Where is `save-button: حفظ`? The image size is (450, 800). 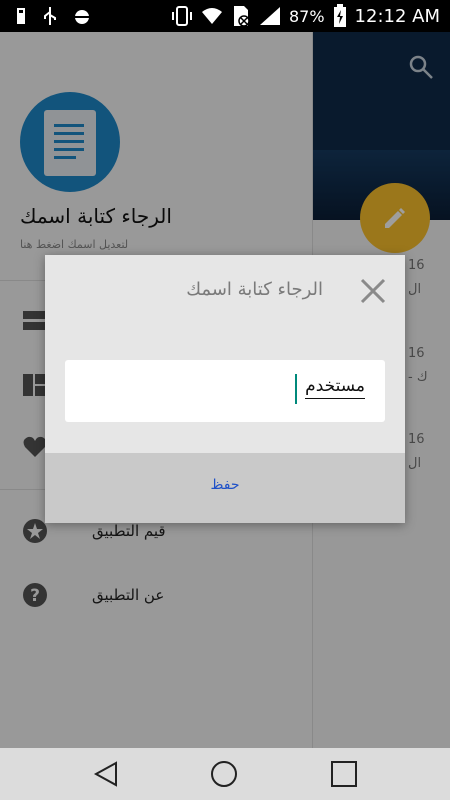 save-button: حفظ is located at coordinates (225, 485).